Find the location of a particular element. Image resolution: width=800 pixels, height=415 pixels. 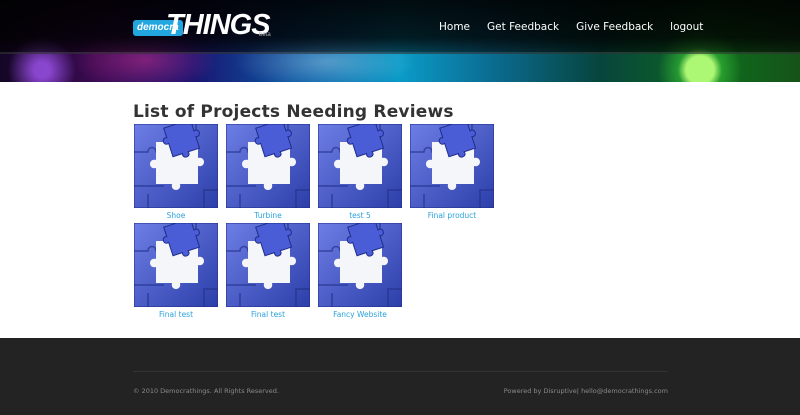

nav-give-feedback-link: Give Feedback is located at coordinates (614, 27).